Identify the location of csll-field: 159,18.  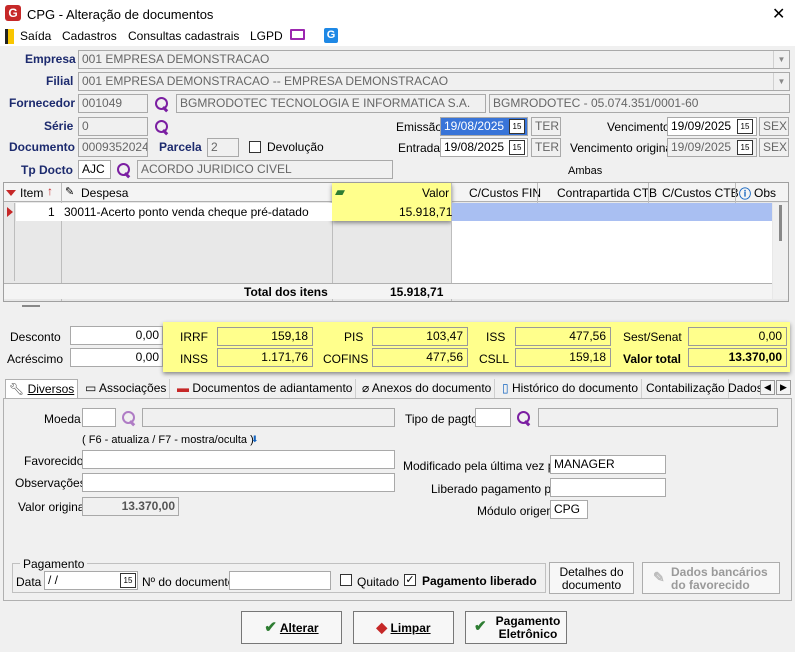
(563, 357).